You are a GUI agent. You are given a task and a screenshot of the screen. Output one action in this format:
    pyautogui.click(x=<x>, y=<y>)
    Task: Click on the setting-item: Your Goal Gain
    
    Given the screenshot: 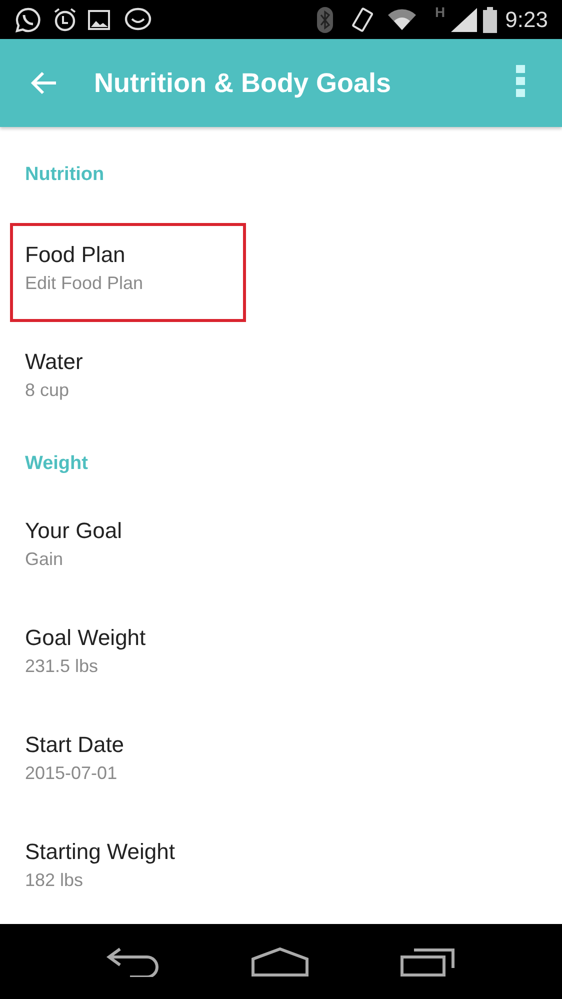 What is the action you would take?
    pyautogui.click(x=128, y=548)
    